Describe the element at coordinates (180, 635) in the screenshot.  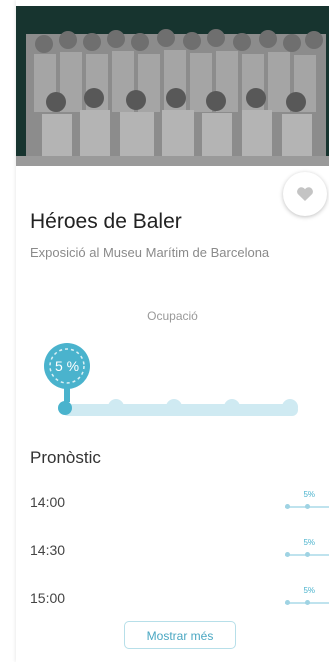
I see `show-more-button: Mostrar més` at that location.